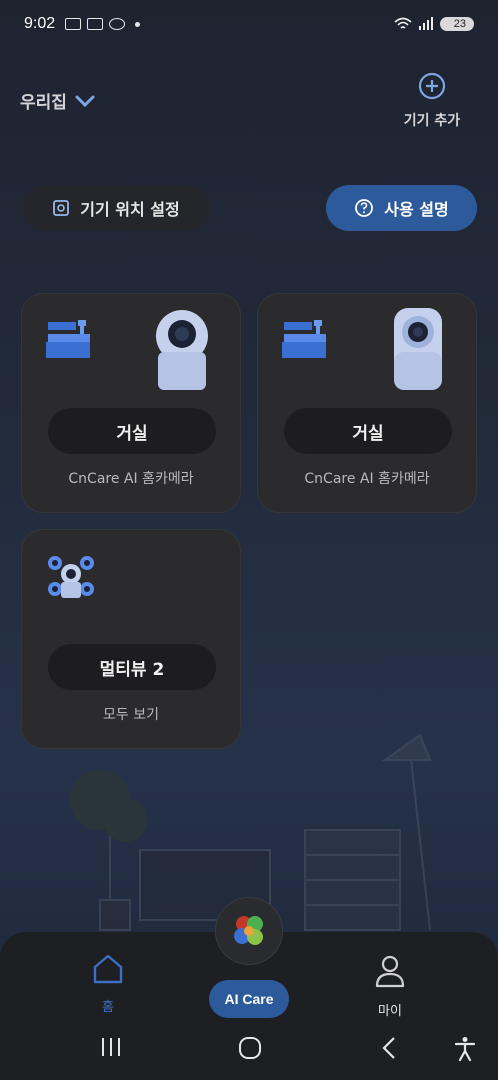 The height and width of the screenshot is (1080, 498). Describe the element at coordinates (108, 969) in the screenshot. I see `home-icon` at that location.